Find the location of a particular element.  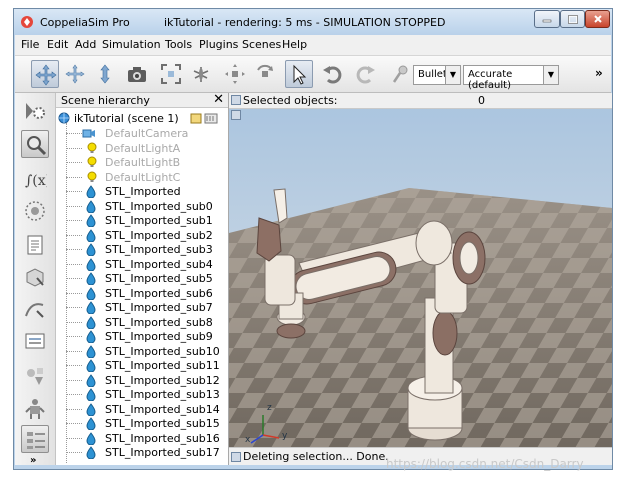

hierarchy-item: STL_Imported_sub6 is located at coordinates (142, 293).